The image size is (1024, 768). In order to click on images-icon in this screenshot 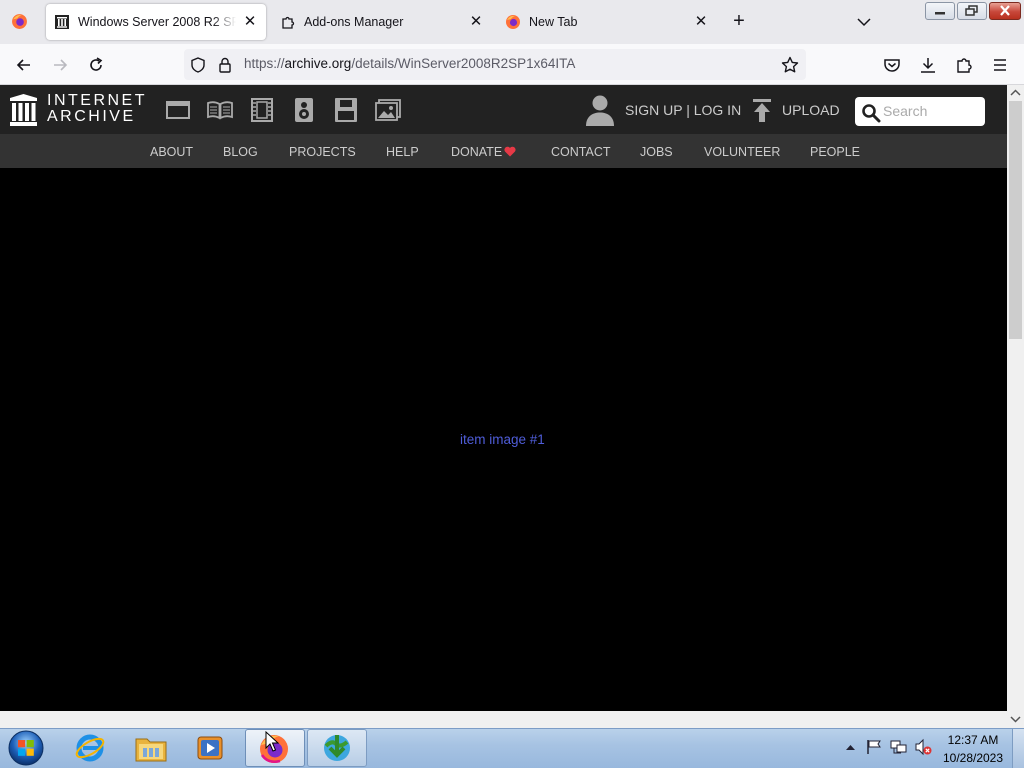, I will do `click(388, 110)`.